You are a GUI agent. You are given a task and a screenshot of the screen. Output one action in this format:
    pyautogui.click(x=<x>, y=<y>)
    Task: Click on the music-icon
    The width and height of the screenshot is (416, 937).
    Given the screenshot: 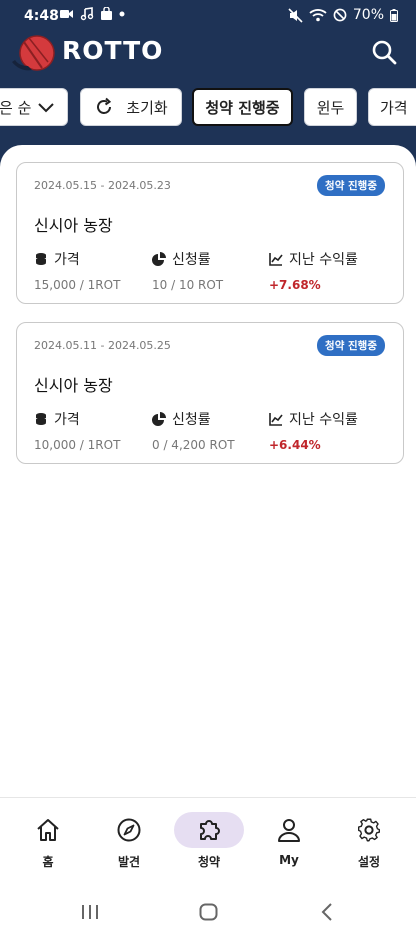 What is the action you would take?
    pyautogui.click(x=87, y=14)
    